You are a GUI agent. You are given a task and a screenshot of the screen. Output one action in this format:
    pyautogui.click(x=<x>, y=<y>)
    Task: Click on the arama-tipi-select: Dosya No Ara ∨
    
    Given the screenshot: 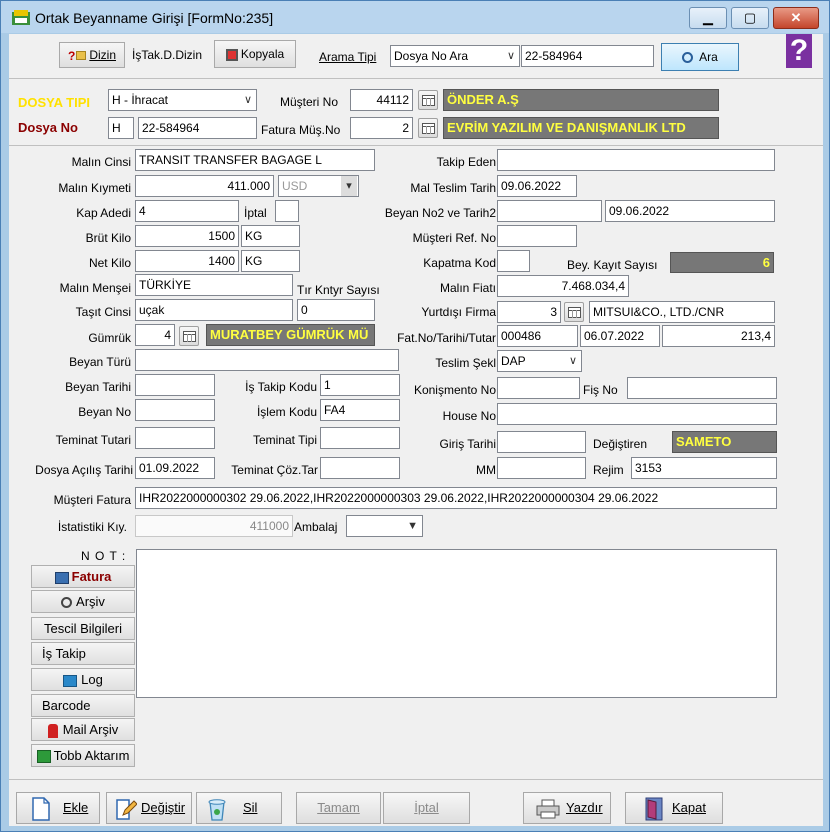 What is the action you would take?
    pyautogui.click(x=455, y=56)
    